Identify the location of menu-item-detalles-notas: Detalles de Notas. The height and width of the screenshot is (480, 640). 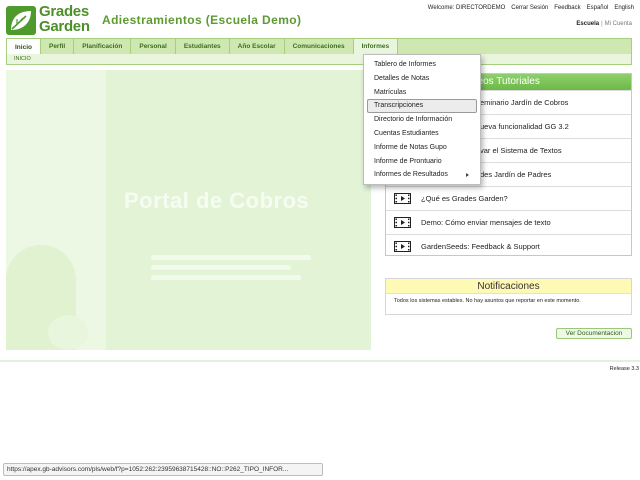
(422, 79).